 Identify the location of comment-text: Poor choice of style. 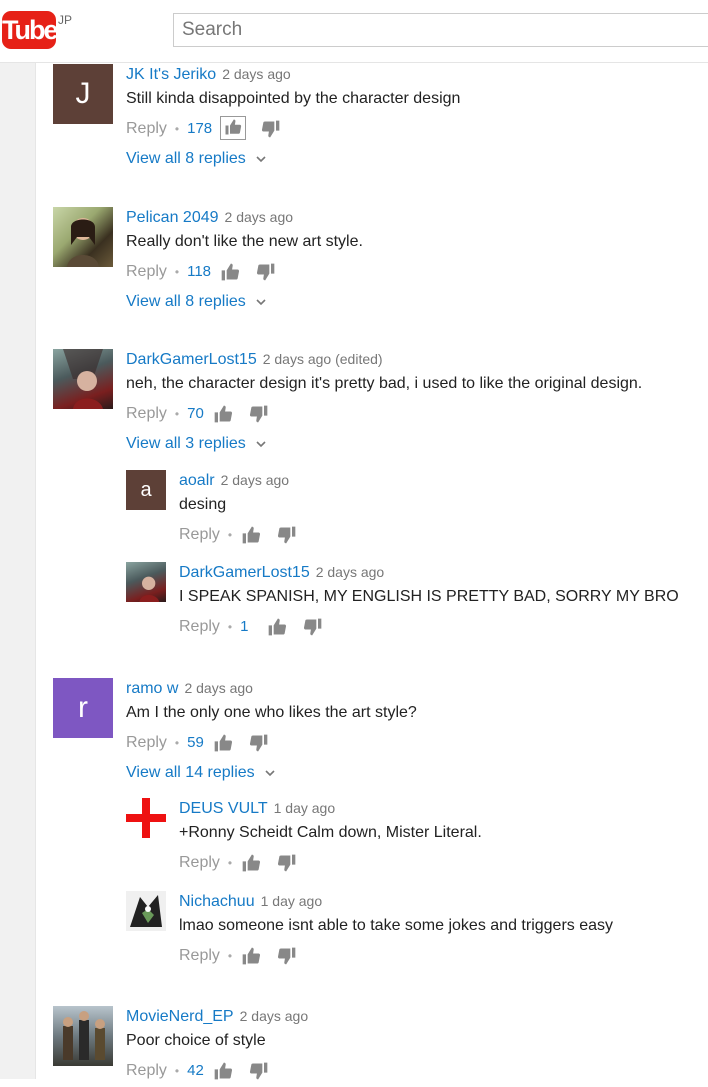
(196, 1040).